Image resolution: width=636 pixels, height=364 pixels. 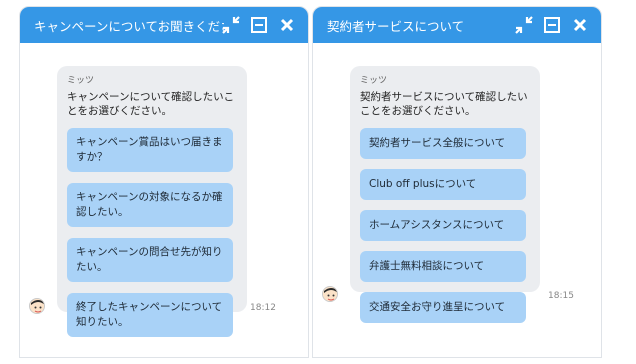 I want to click on option-button: Club off plusについて, so click(x=443, y=184).